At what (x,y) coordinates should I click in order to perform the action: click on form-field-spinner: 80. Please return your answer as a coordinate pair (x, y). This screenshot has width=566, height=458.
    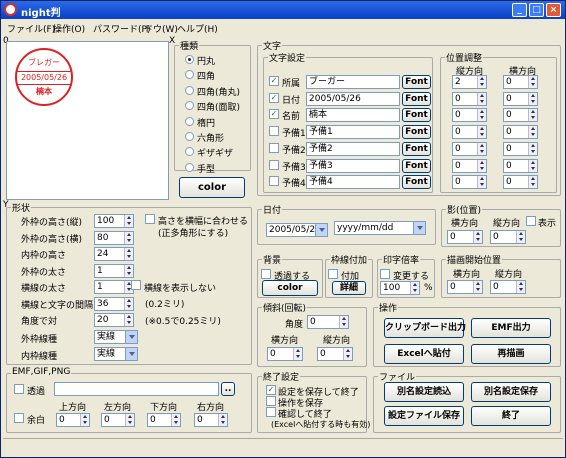
    Looking at the image, I should click on (114, 237).